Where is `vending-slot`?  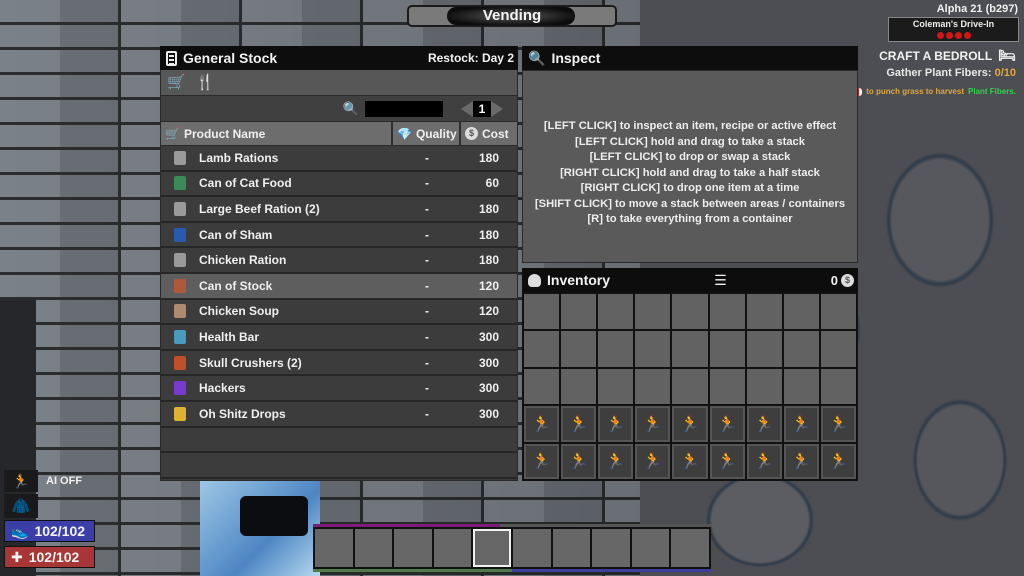
vending-slot is located at coordinates (274, 516).